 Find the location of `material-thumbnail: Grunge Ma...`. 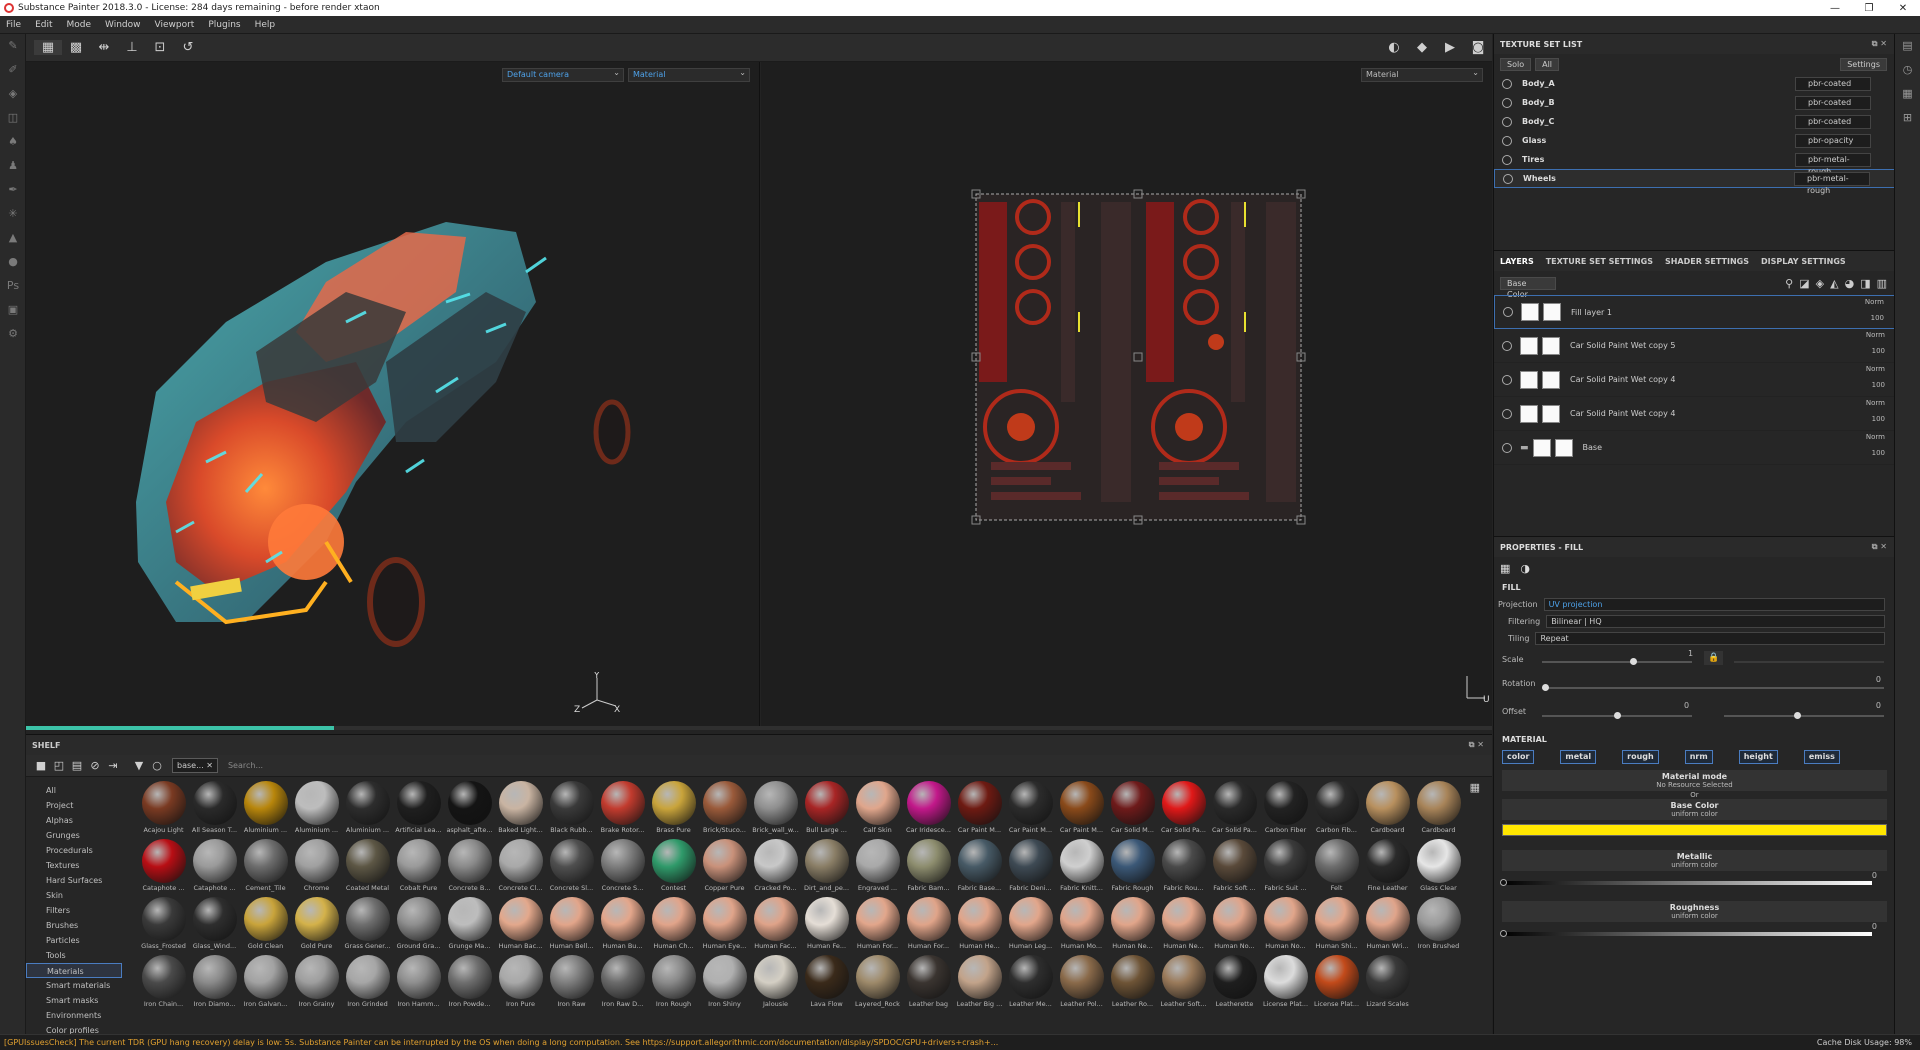

material-thumbnail: Grunge Ma... is located at coordinates (469, 926).